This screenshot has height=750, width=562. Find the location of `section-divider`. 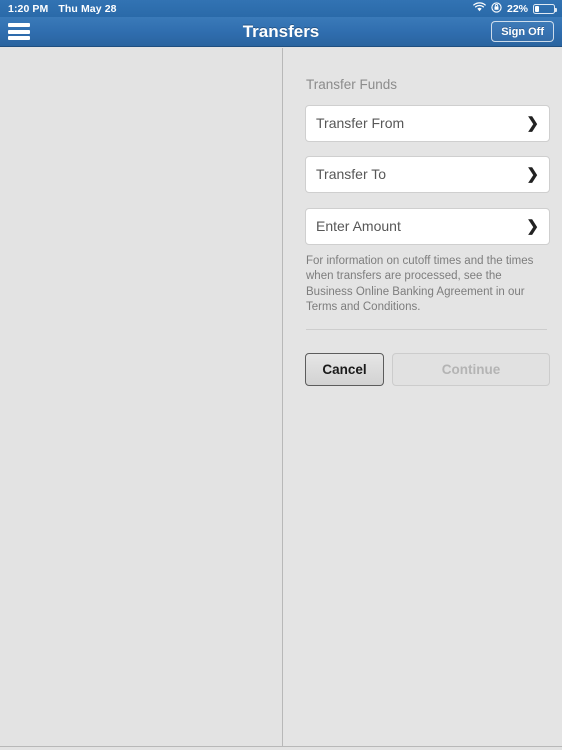

section-divider is located at coordinates (426, 329).